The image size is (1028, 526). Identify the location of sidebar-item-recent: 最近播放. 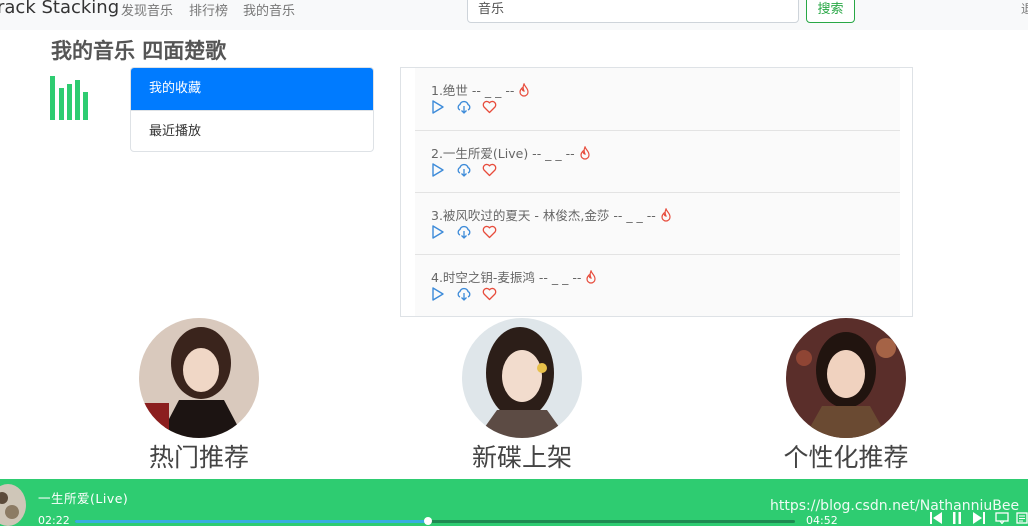
(252, 130).